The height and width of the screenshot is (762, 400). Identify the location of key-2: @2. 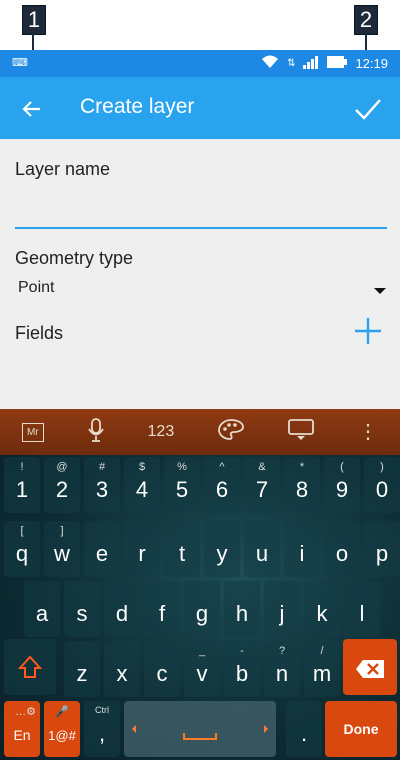
(62, 485).